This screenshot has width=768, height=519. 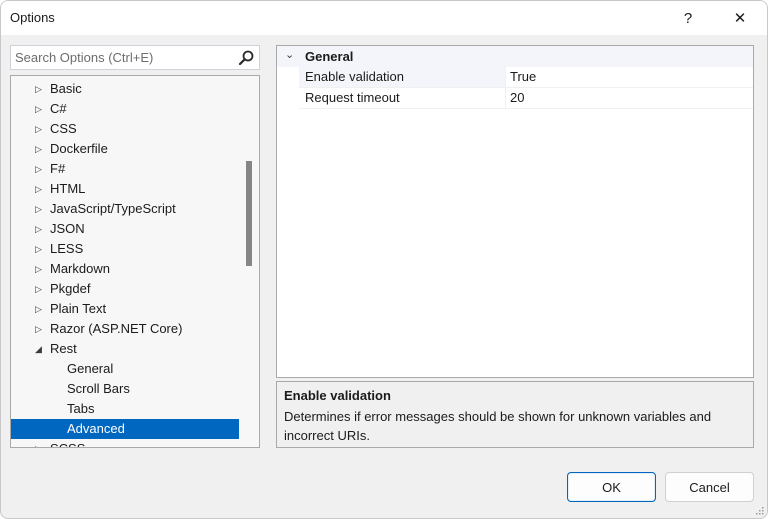 What do you see at coordinates (125, 309) in the screenshot?
I see `tree-item: ▷ Plain Text` at bounding box center [125, 309].